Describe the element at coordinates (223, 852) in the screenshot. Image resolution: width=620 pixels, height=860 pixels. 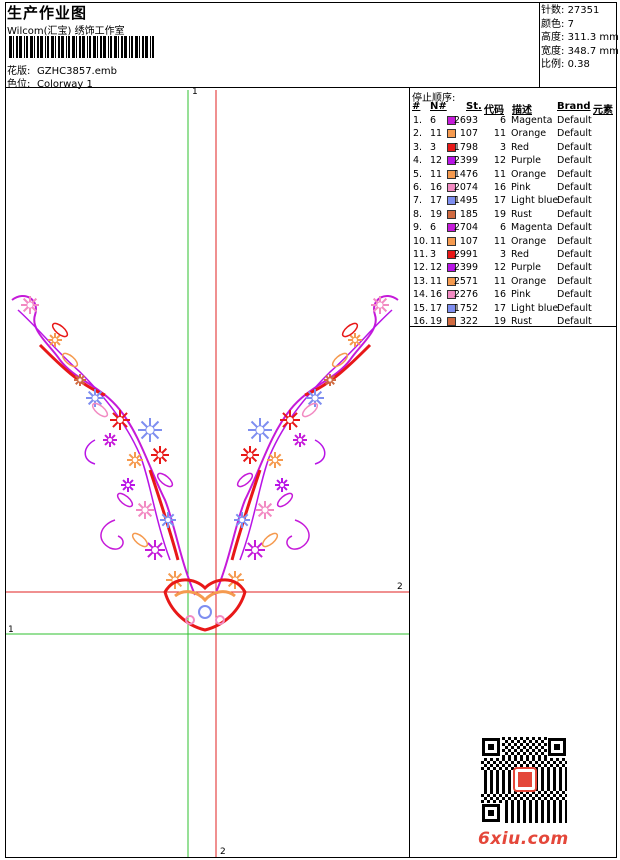
I see `guide-v2-label: 2` at that location.